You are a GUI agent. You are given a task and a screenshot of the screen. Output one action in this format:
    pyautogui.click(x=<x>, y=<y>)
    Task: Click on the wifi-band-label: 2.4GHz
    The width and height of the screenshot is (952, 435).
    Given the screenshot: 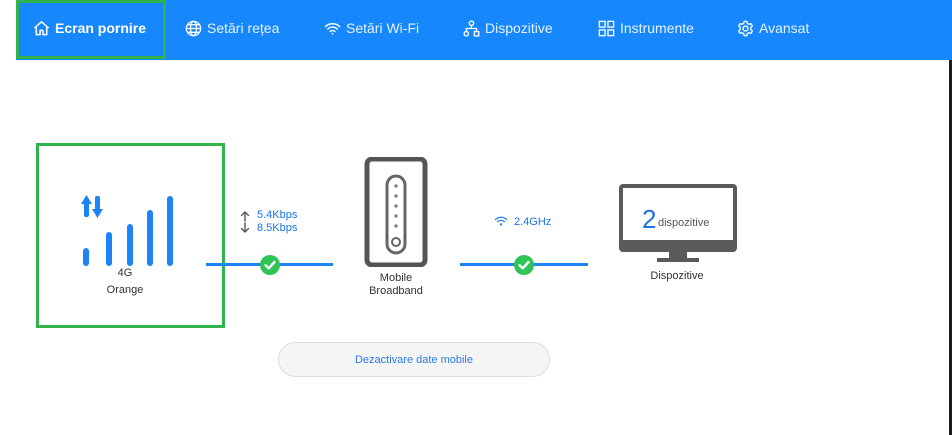 What is the action you would take?
    pyautogui.click(x=533, y=222)
    